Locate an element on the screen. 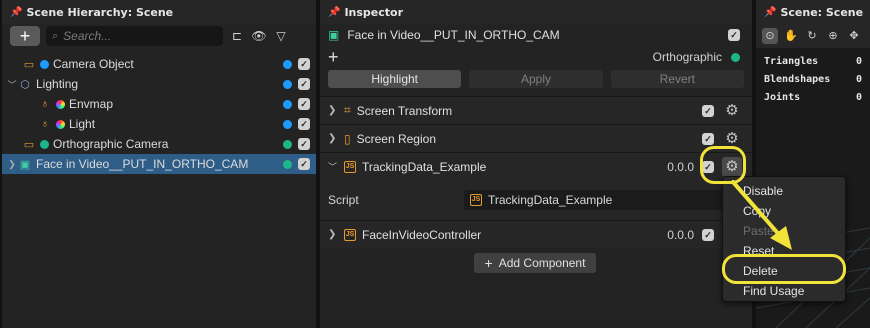  menu-item-disable: Disable is located at coordinates (784, 191).